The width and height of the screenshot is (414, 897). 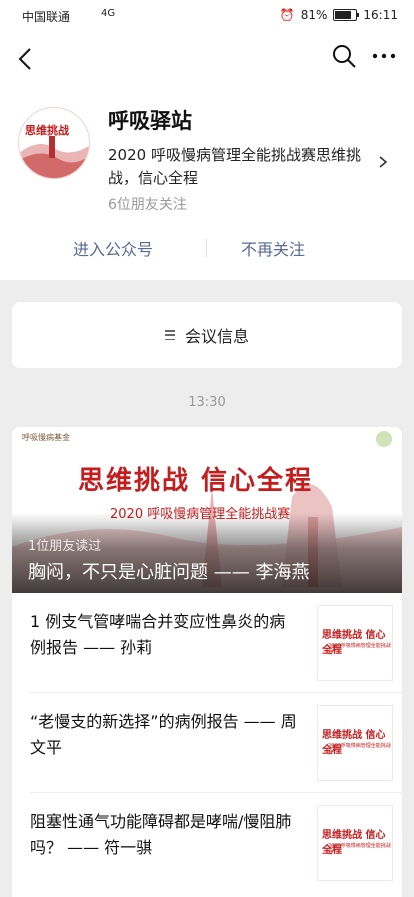 What do you see at coordinates (207, 15) in the screenshot?
I see `status-bar: 中国联通 4G ⏰ 81% 16:11` at bounding box center [207, 15].